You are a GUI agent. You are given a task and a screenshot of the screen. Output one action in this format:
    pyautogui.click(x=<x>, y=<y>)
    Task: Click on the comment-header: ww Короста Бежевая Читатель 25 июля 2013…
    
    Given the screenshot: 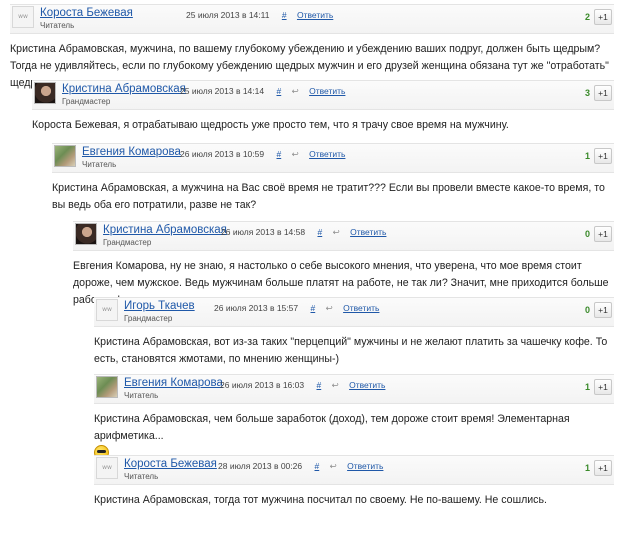 What is the action you would take?
    pyautogui.click(x=312, y=19)
    